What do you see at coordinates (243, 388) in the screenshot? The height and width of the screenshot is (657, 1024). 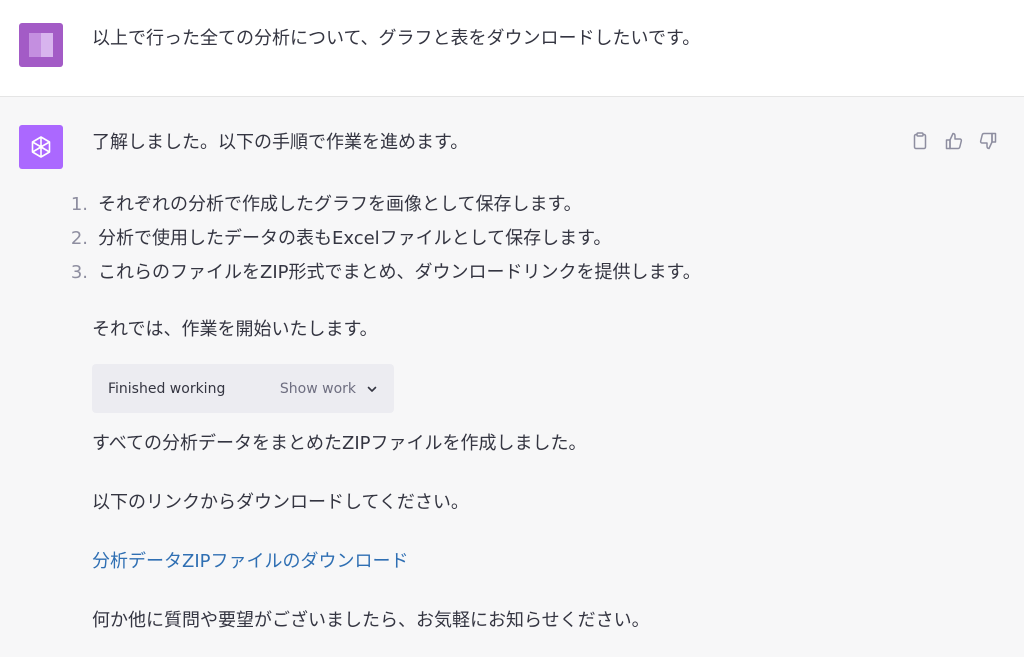 I see `work-status-box: Finished working Show work` at bounding box center [243, 388].